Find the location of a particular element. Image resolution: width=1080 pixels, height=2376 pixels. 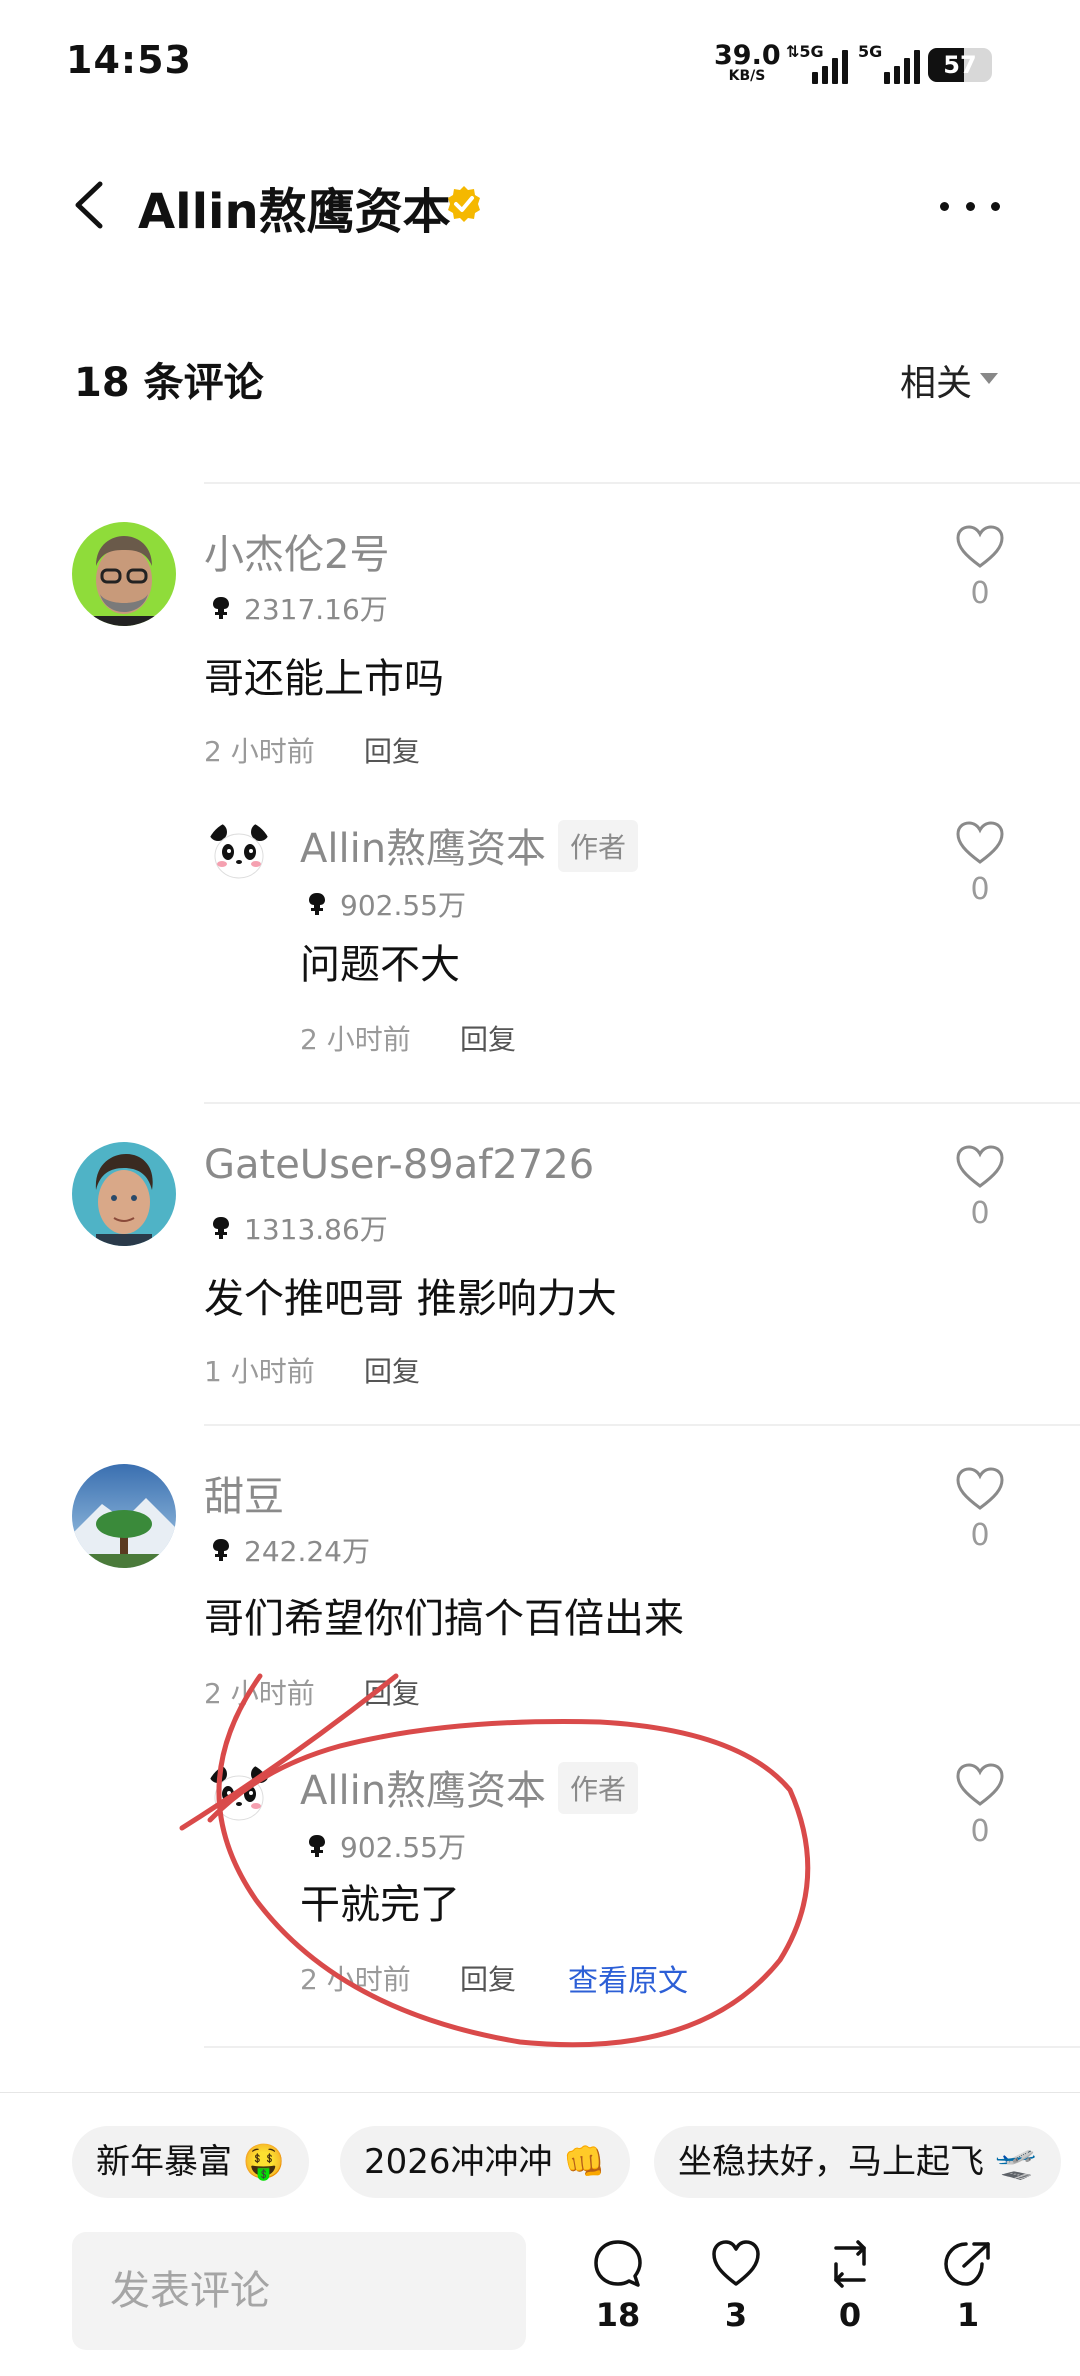

quick-reply-chip: 新年暴富 🤑 is located at coordinates (191, 2162).